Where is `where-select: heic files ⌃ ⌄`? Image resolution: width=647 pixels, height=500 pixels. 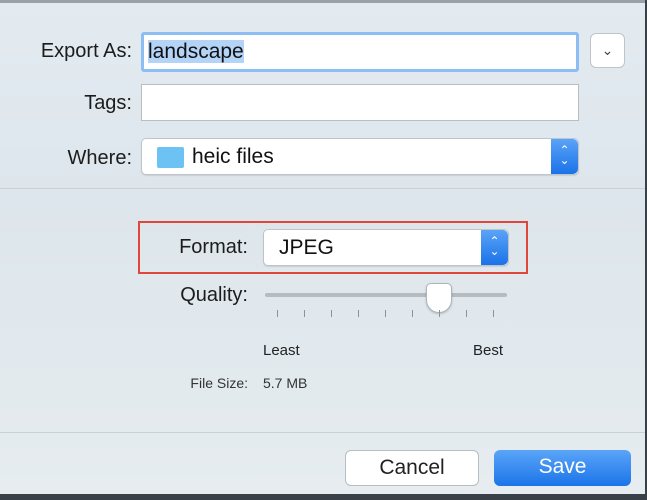 where-select: heic files ⌃ ⌄ is located at coordinates (360, 156).